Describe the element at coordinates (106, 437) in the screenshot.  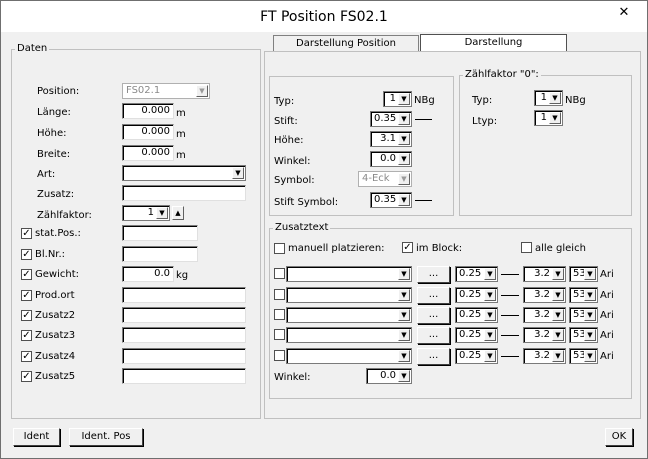
I see `ident-pos-button: Ident. Pos` at that location.